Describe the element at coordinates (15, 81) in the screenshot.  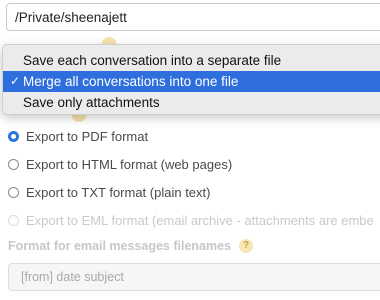
I see `checkmark-icon: ✓` at that location.